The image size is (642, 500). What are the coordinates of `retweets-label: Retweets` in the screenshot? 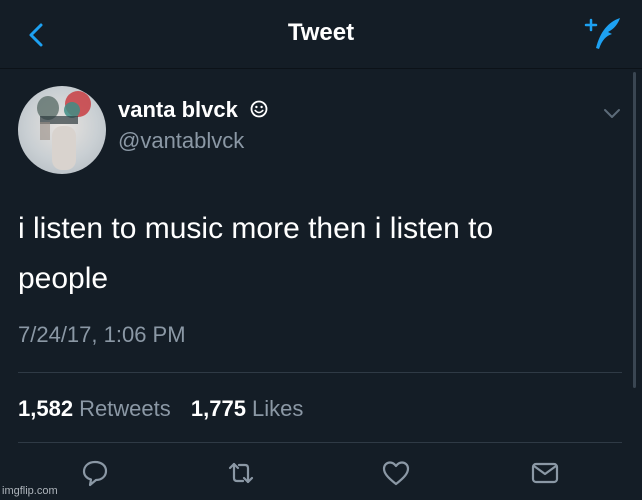 It's located at (125, 408).